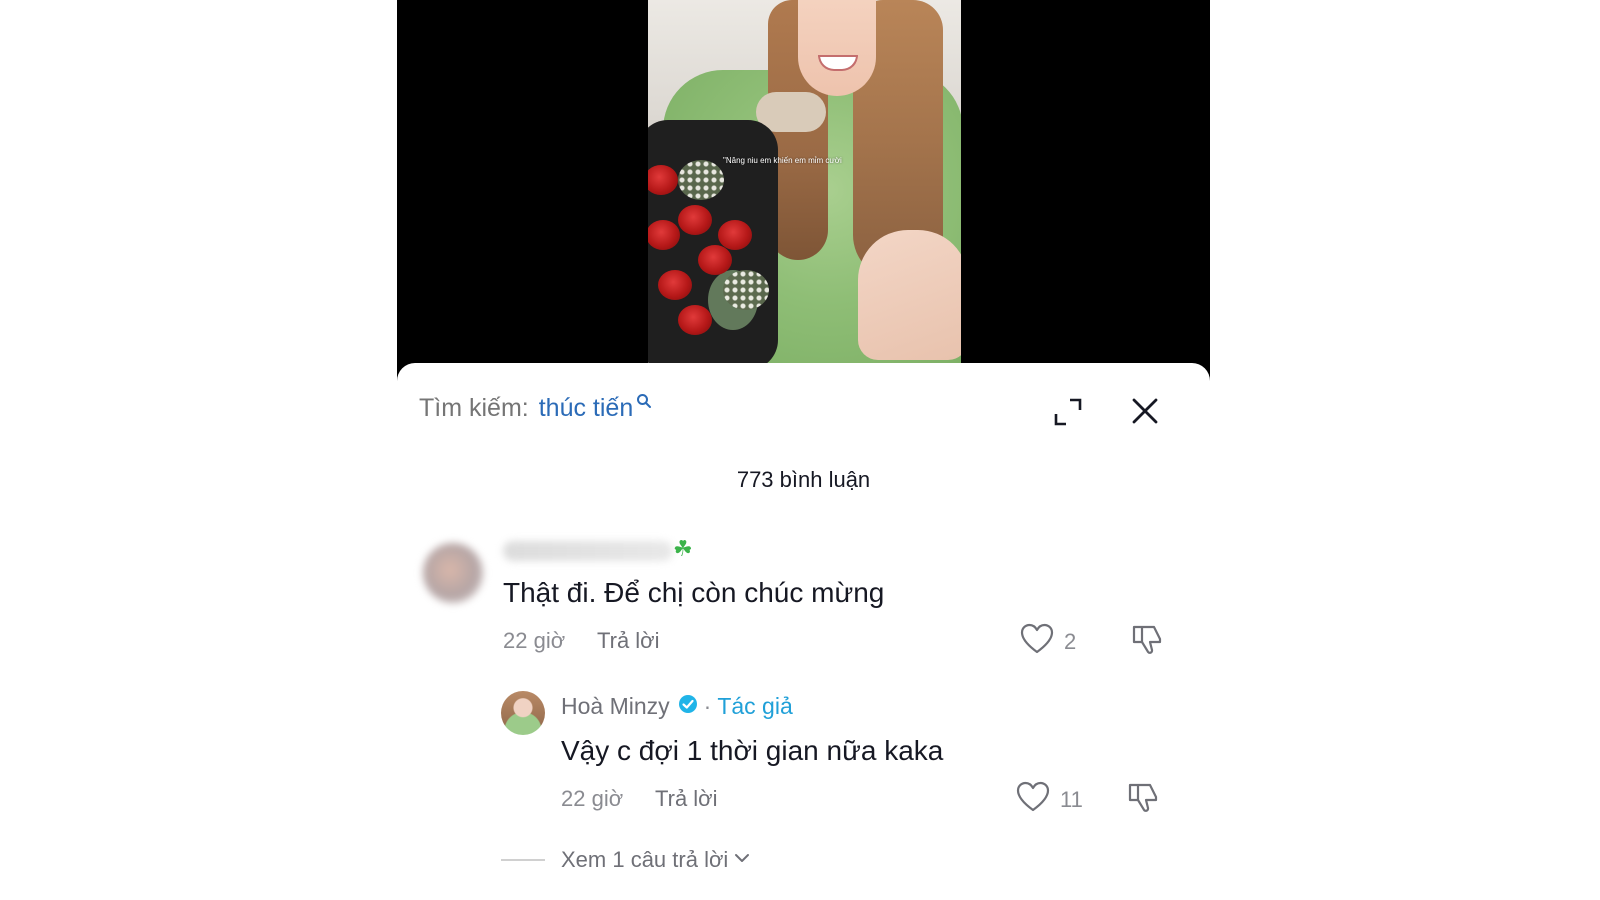 The width and height of the screenshot is (1600, 900). What do you see at coordinates (804, 183) in the screenshot?
I see `video-frame: "Nâng niu em khiến em mỉm cười` at bounding box center [804, 183].